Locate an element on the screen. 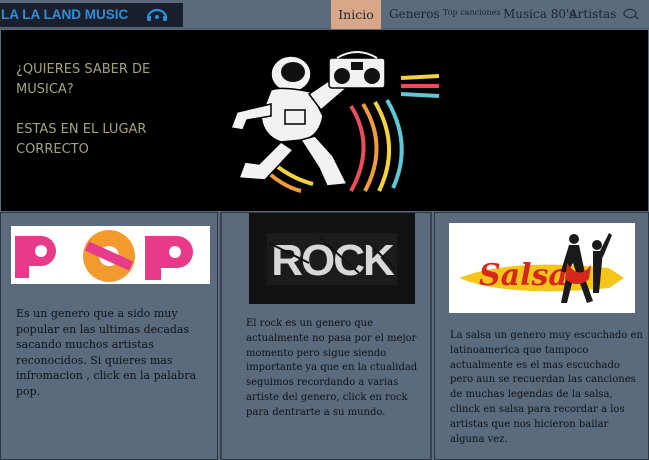  brand-name: LA LA LAND MUSIC is located at coordinates (66, 15).